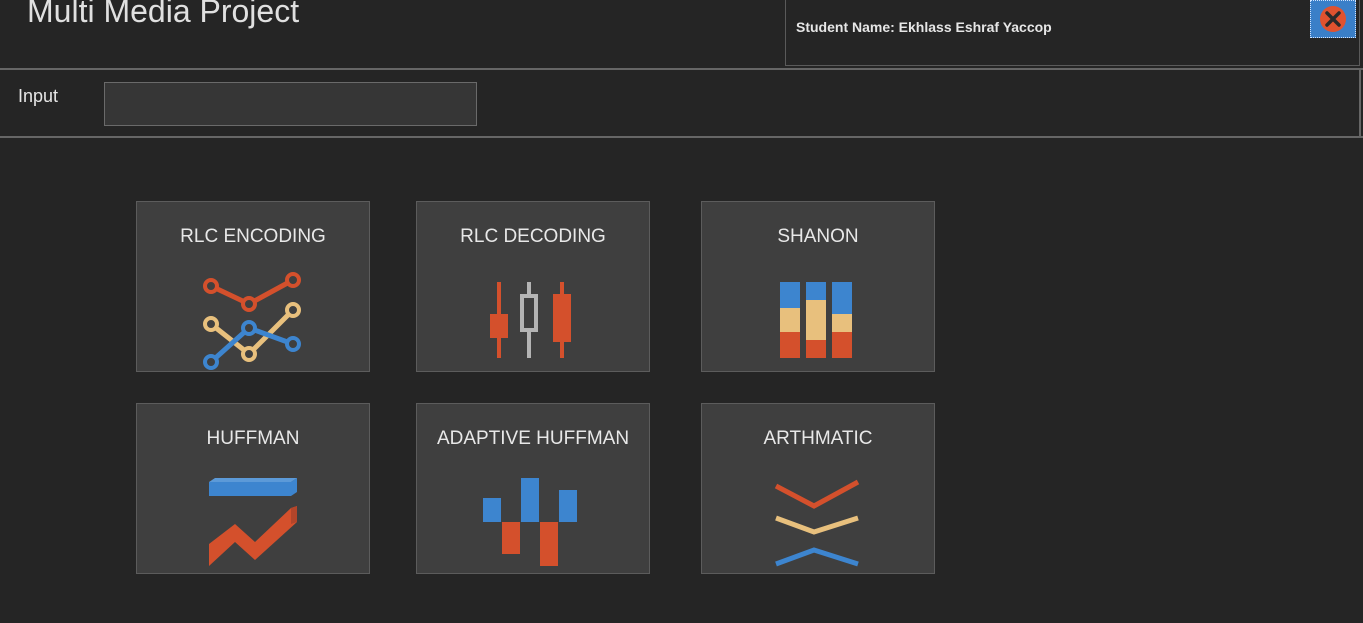 The image size is (1363, 623). What do you see at coordinates (1072, 33) in the screenshot?
I see `student-info-panel: Student Name: Ekhlass Eshraf Yaccop` at bounding box center [1072, 33].